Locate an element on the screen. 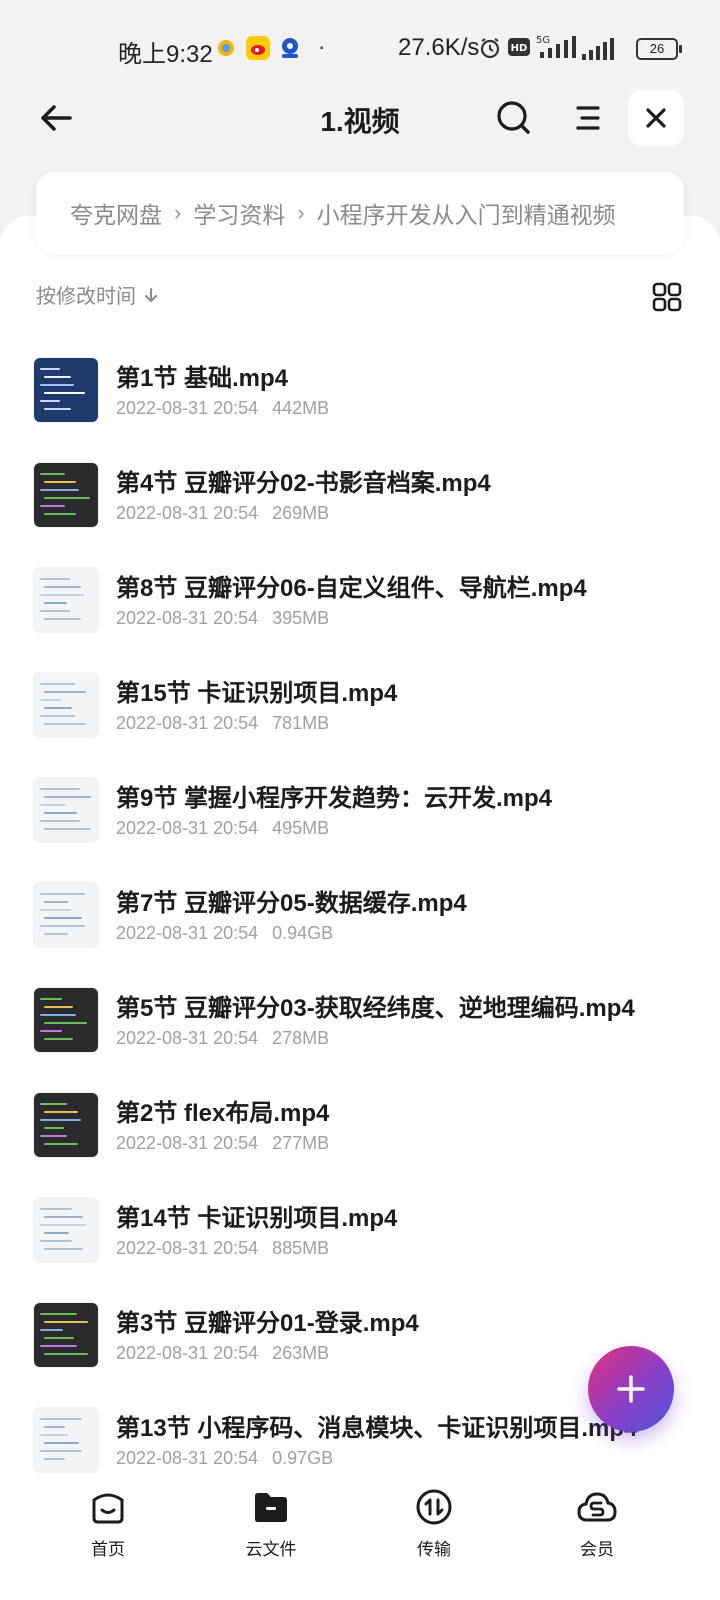 Image resolution: width=720 pixels, height=1600 pixels. nav-vip-label: 会员 is located at coordinates (597, 1549).